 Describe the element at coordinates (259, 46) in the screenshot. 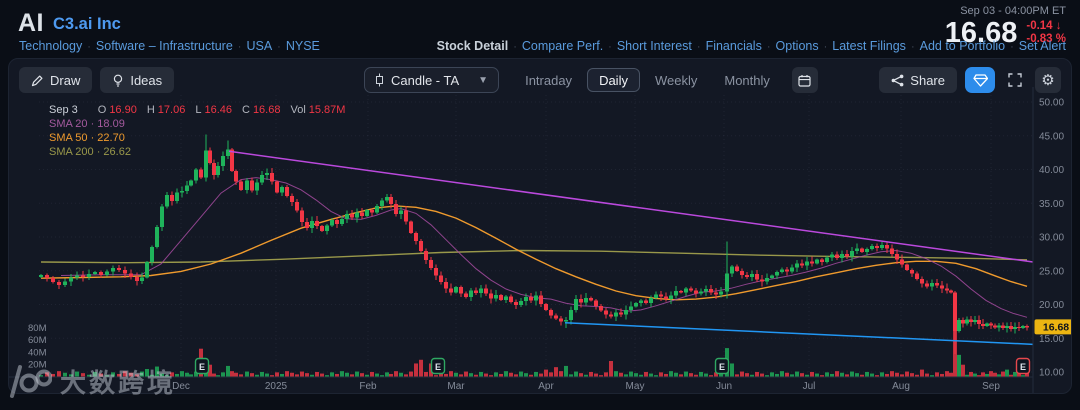

I see `breadcrumb-link-usa: USA` at that location.